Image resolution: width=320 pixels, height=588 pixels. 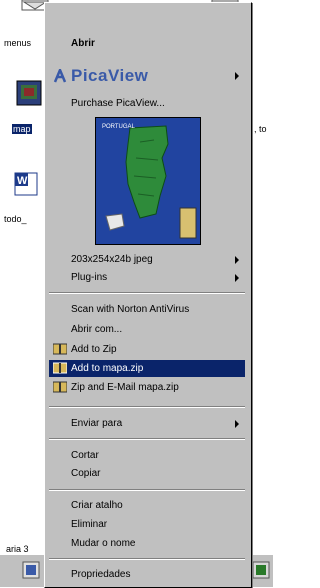 What do you see at coordinates (119, 127) in the screenshot?
I see `thumbnail-title: PORTUGAL` at bounding box center [119, 127].